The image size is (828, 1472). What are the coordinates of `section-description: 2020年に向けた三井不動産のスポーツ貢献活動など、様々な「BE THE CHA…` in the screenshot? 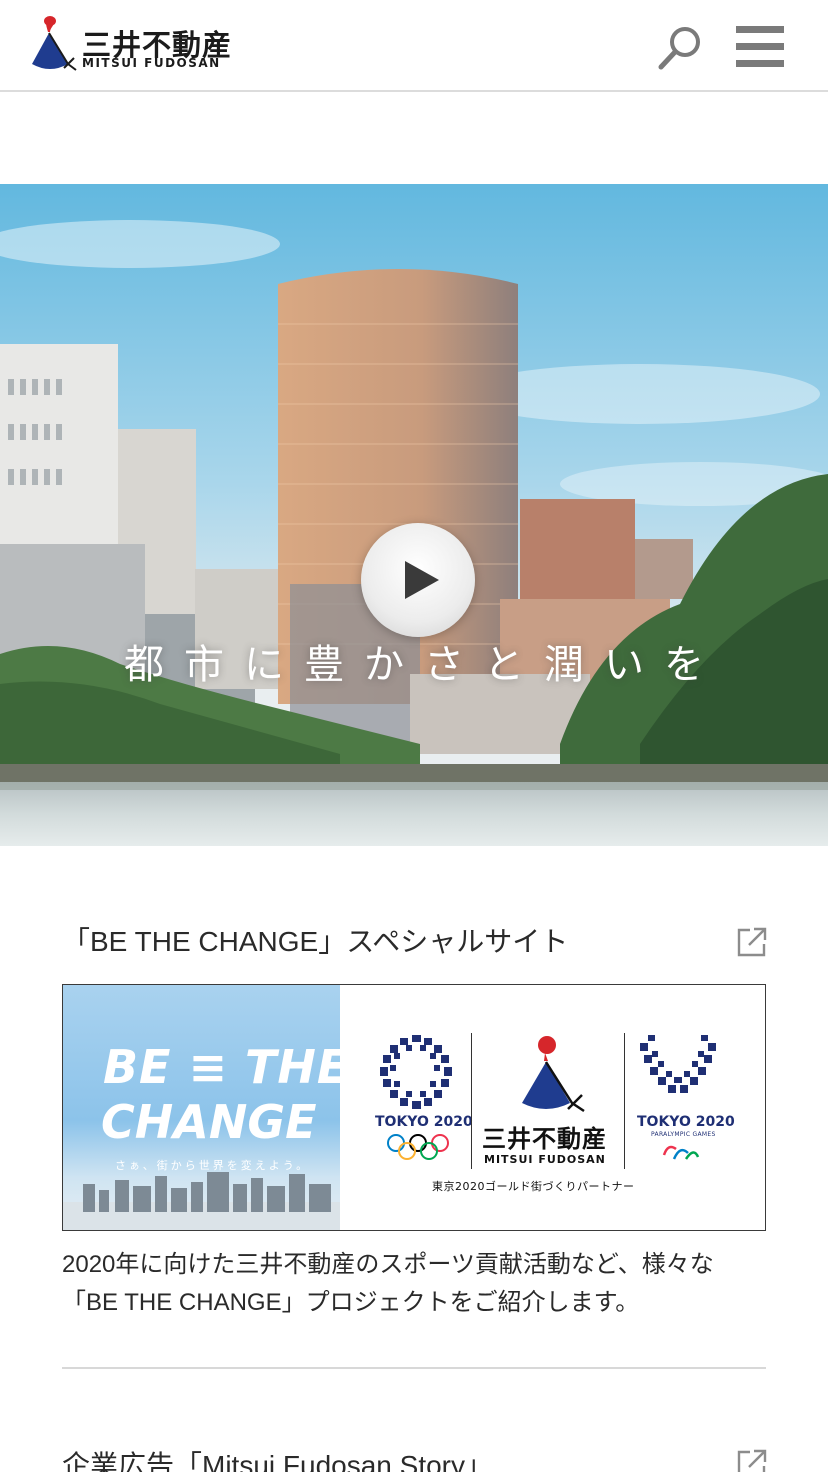 It's located at (388, 1283).